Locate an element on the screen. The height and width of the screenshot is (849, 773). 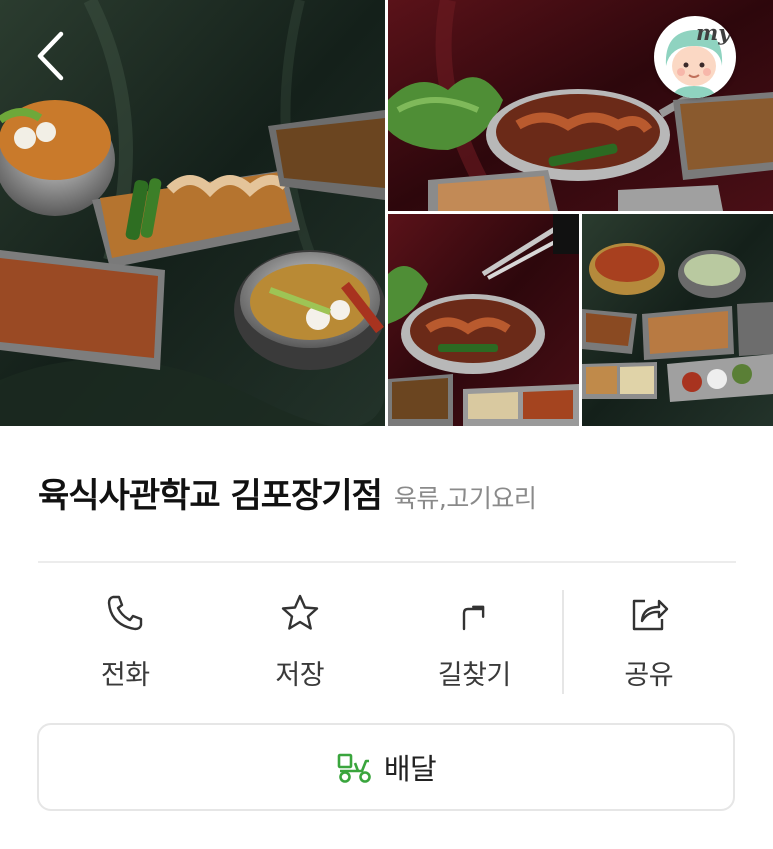
back-button is located at coordinates (50, 58).